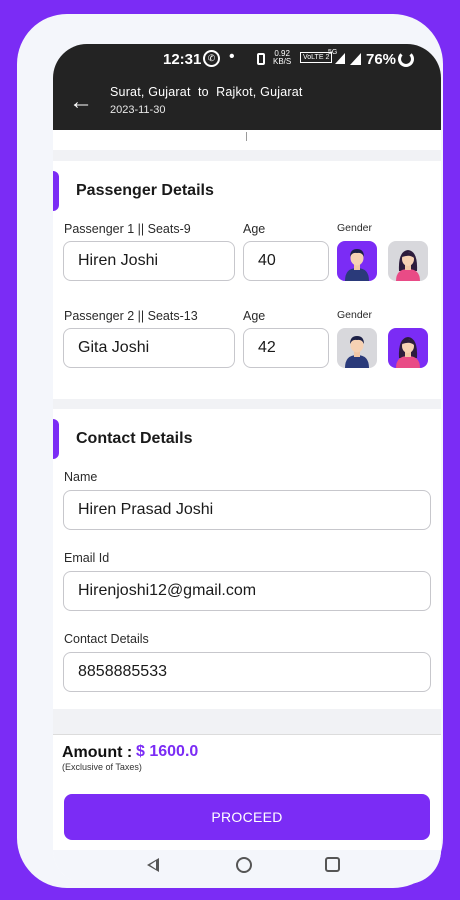 This screenshot has height=900, width=460. I want to click on passenger-1-female-button, so click(408, 261).